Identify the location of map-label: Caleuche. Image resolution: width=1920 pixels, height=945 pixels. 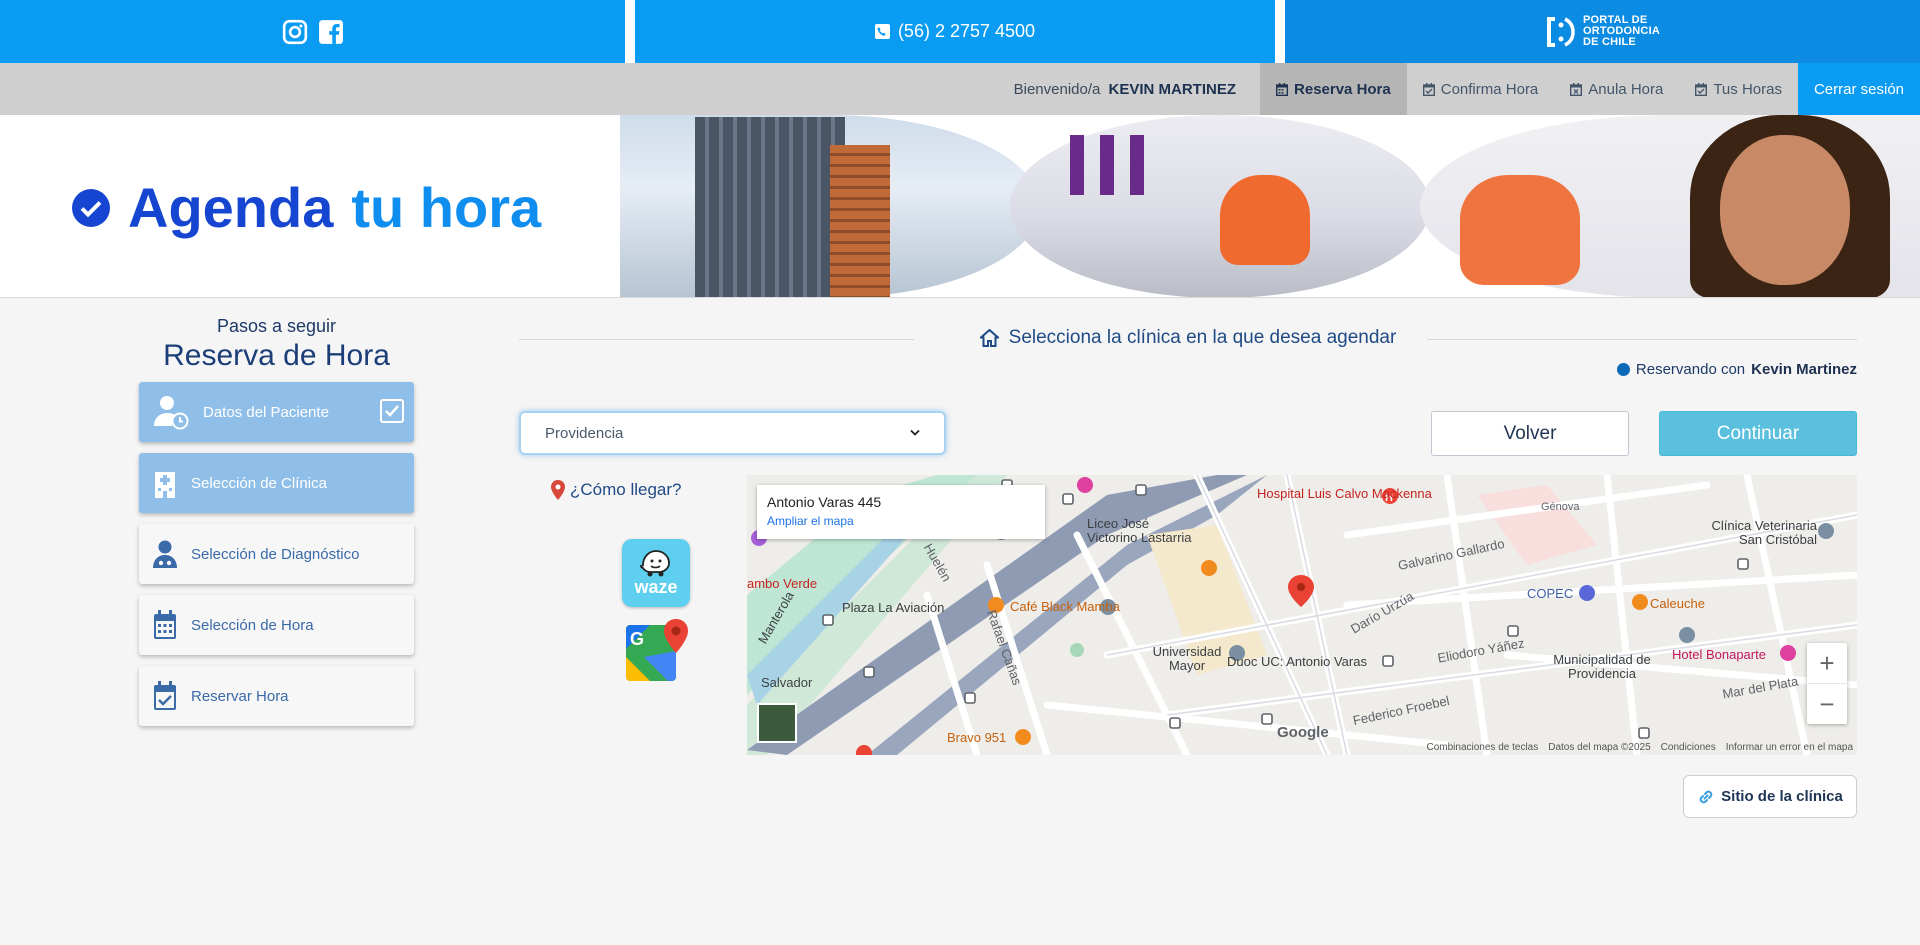
(1677, 603).